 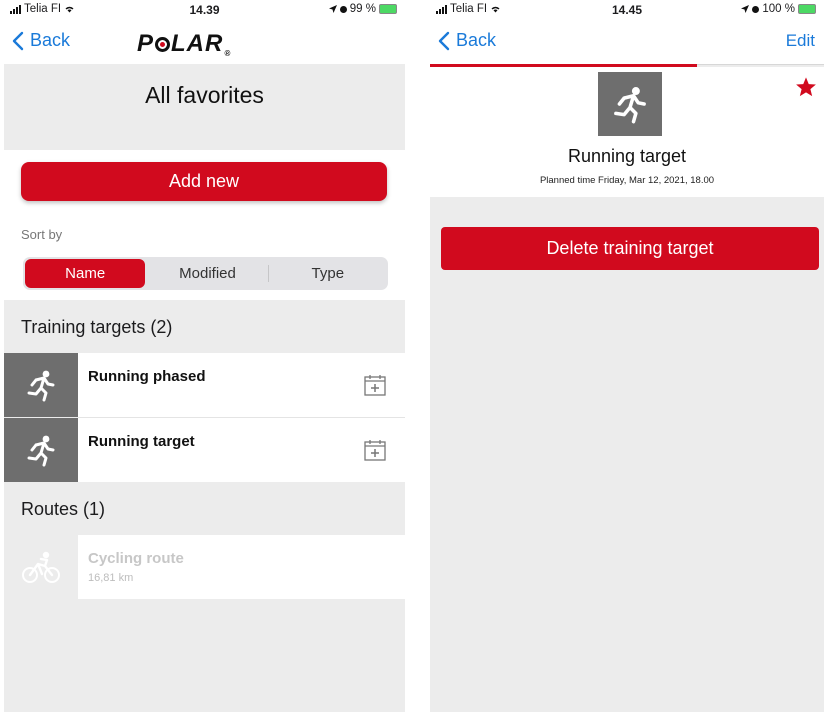 I want to click on registered-mark: ®, so click(x=228, y=53).